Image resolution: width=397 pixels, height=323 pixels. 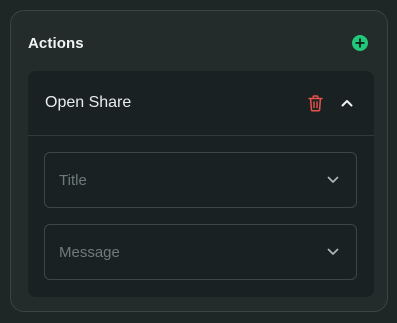 What do you see at coordinates (56, 43) in the screenshot?
I see `panel-title: Actions` at bounding box center [56, 43].